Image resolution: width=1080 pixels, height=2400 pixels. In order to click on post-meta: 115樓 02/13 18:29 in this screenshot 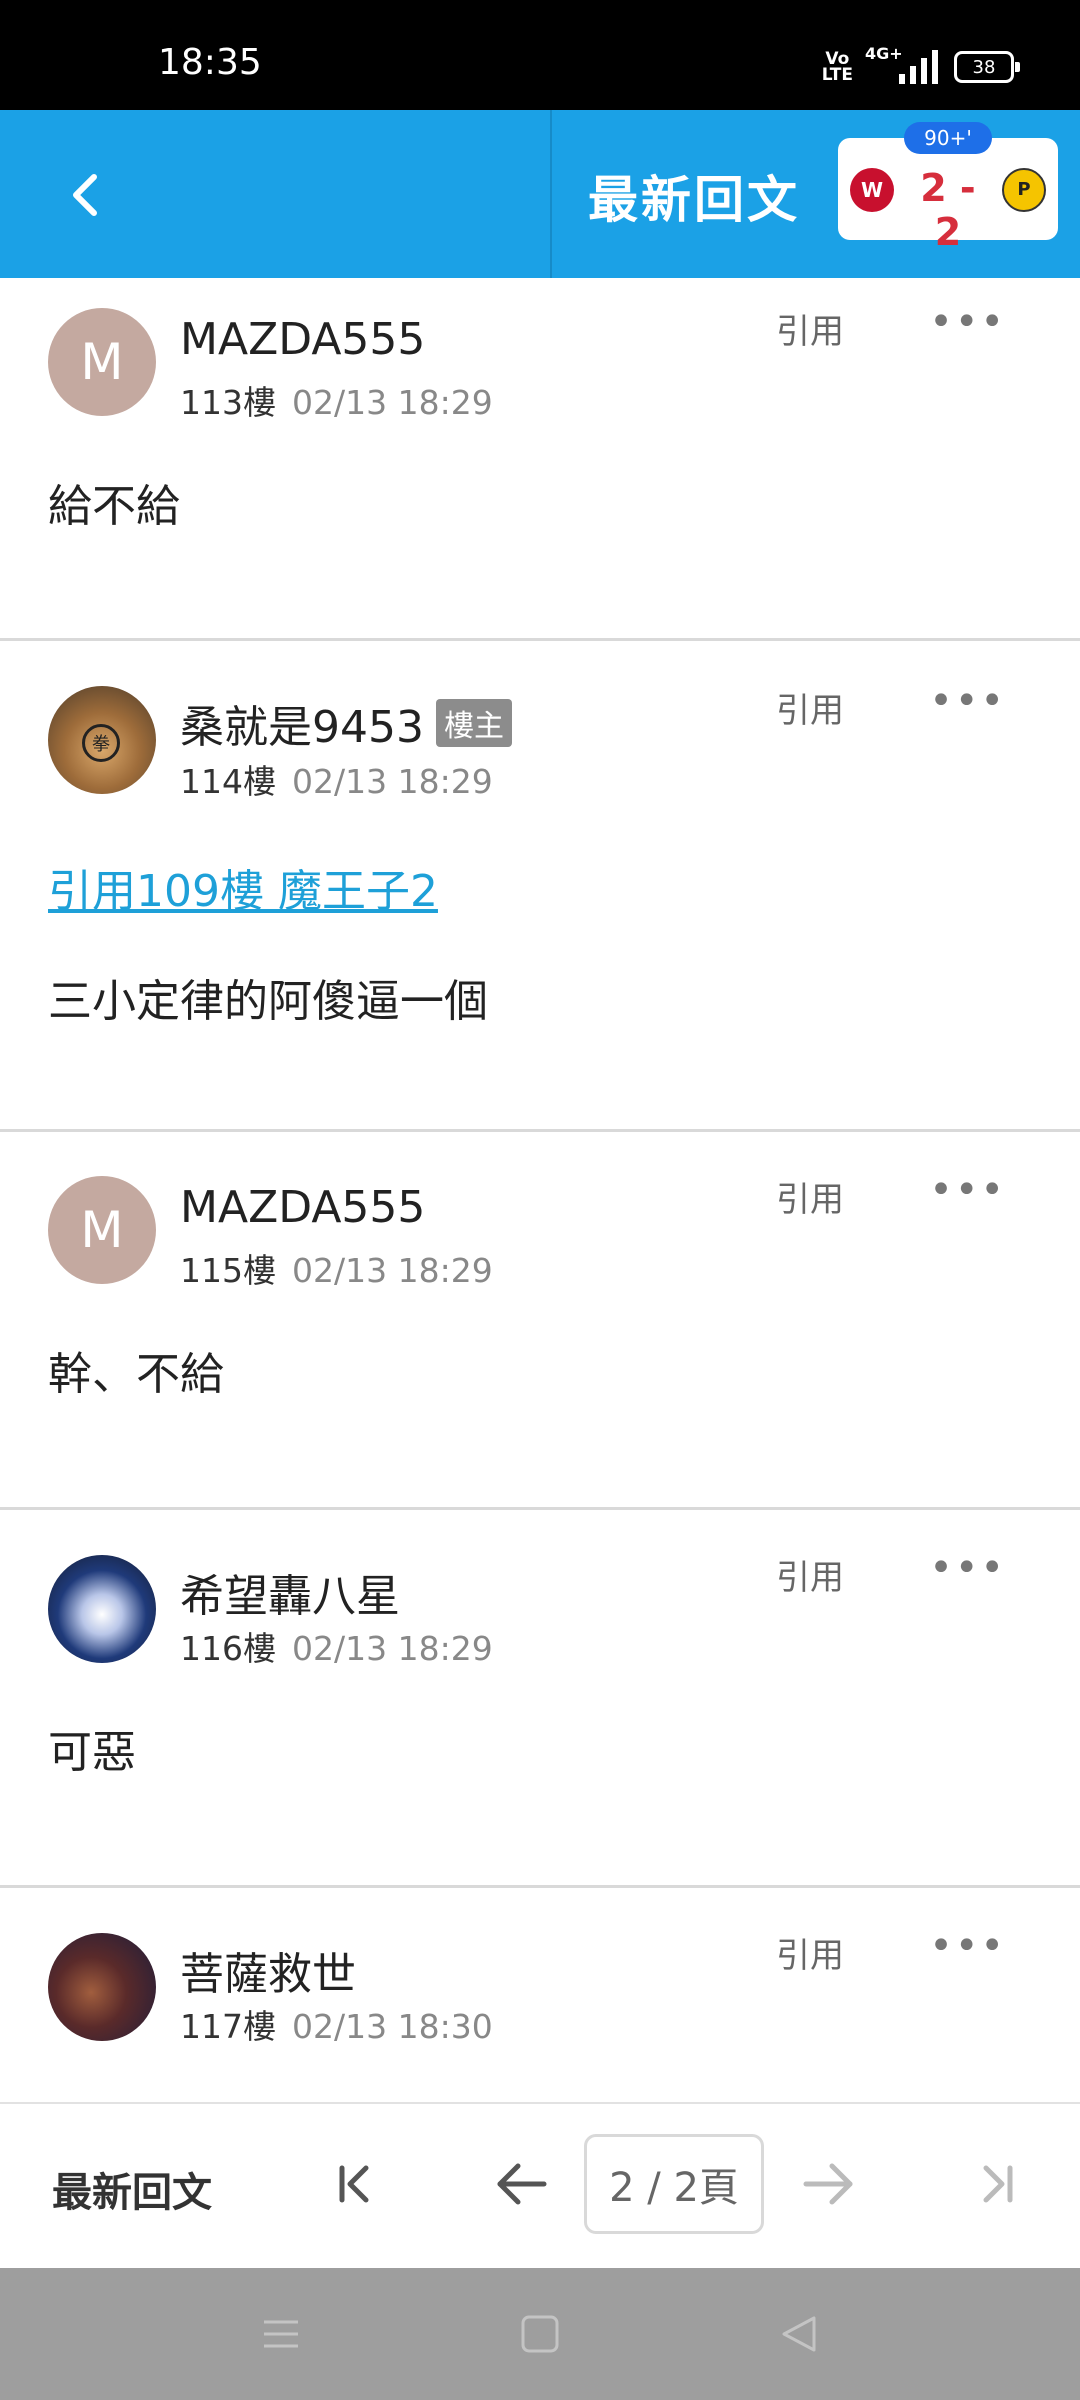, I will do `click(336, 1268)`.